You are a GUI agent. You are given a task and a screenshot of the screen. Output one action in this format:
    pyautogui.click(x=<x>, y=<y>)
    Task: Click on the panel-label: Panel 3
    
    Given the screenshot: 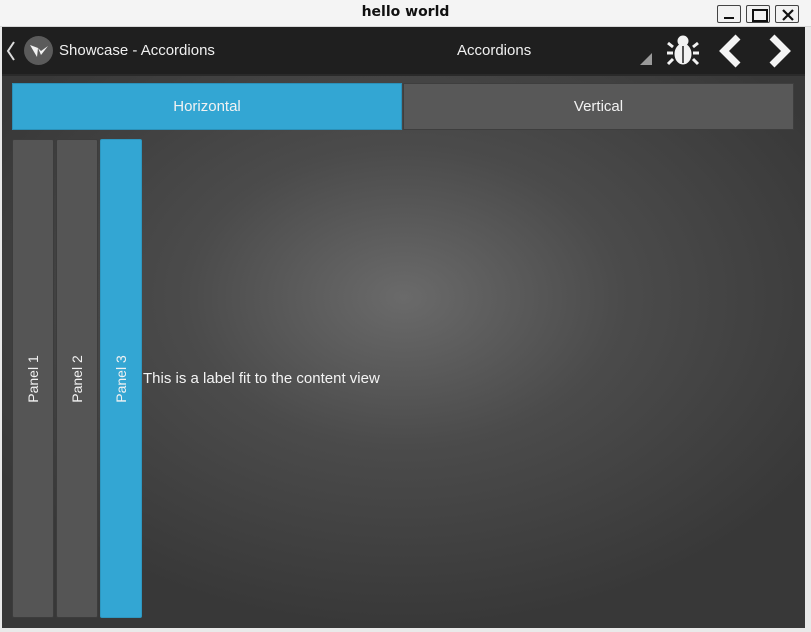 What is the action you would take?
    pyautogui.click(x=121, y=378)
    